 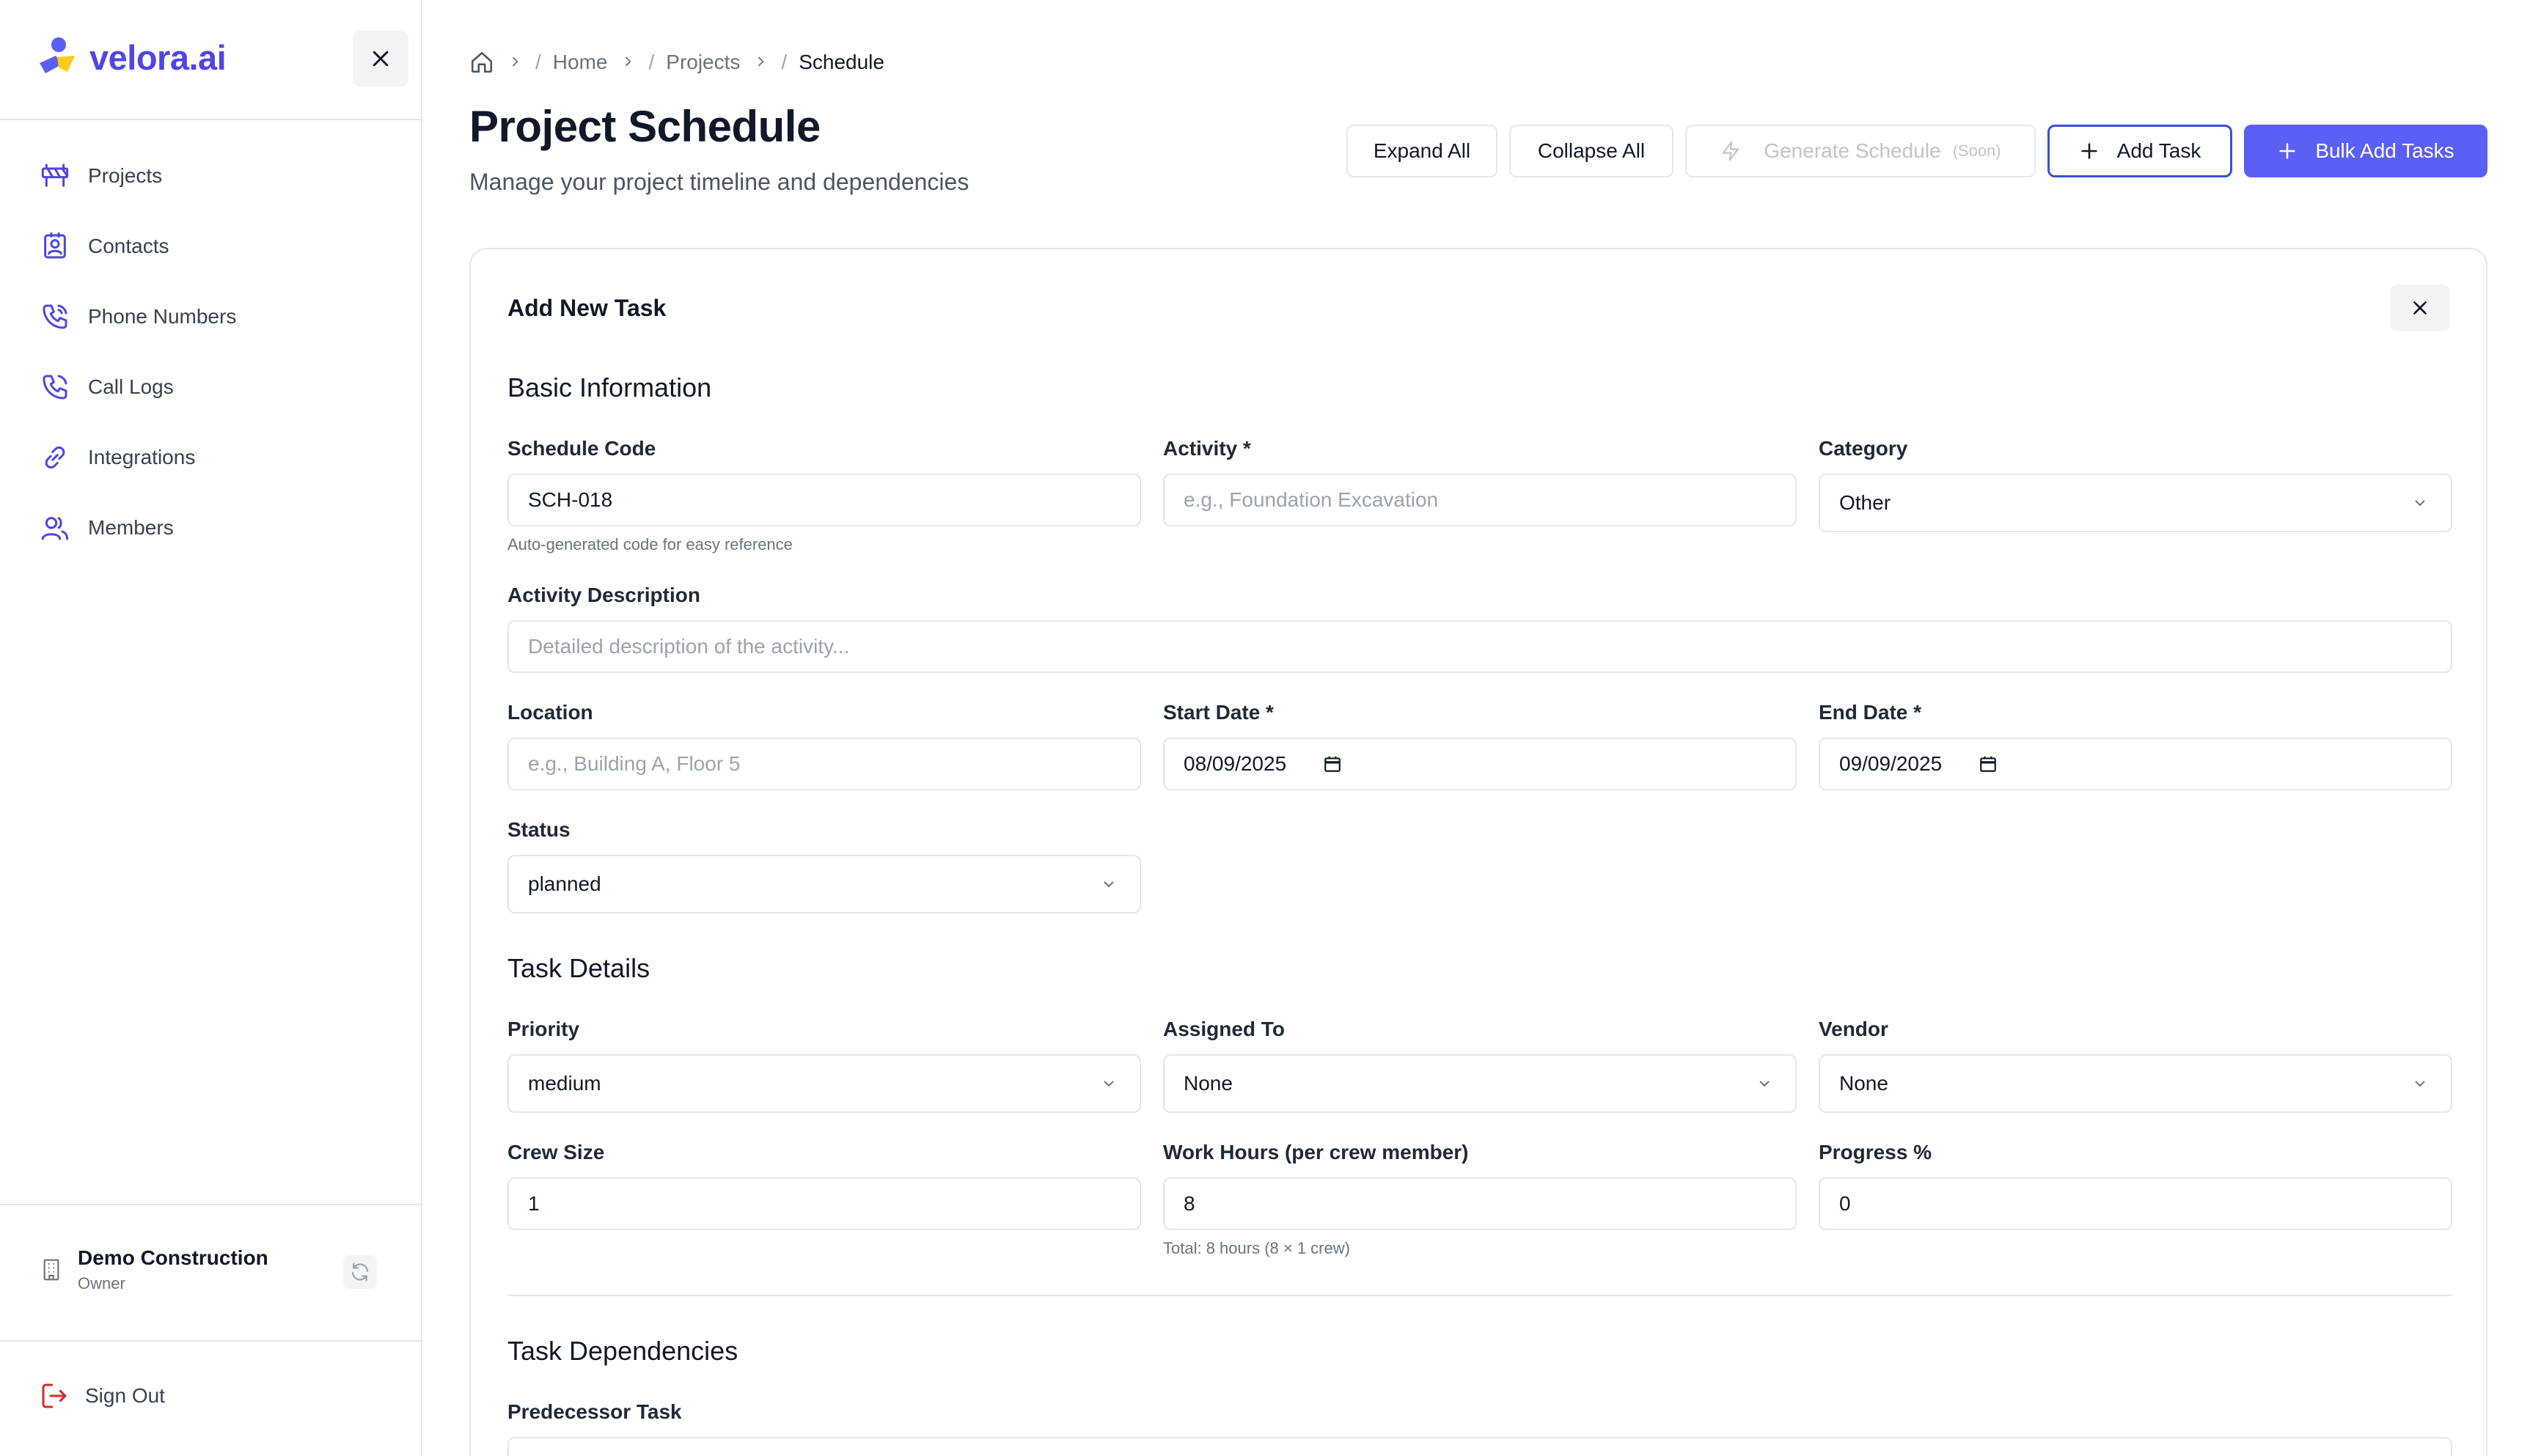 I want to click on priority-label: Priority, so click(x=543, y=1029).